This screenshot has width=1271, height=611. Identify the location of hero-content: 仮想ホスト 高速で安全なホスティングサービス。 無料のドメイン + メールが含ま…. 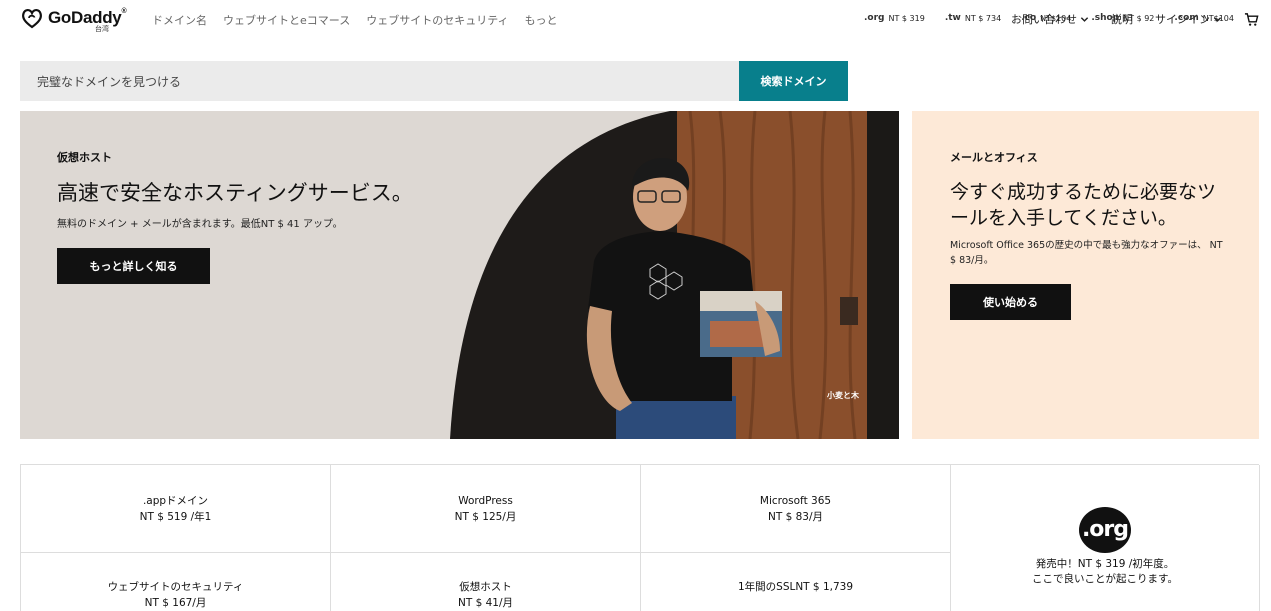
(237, 216).